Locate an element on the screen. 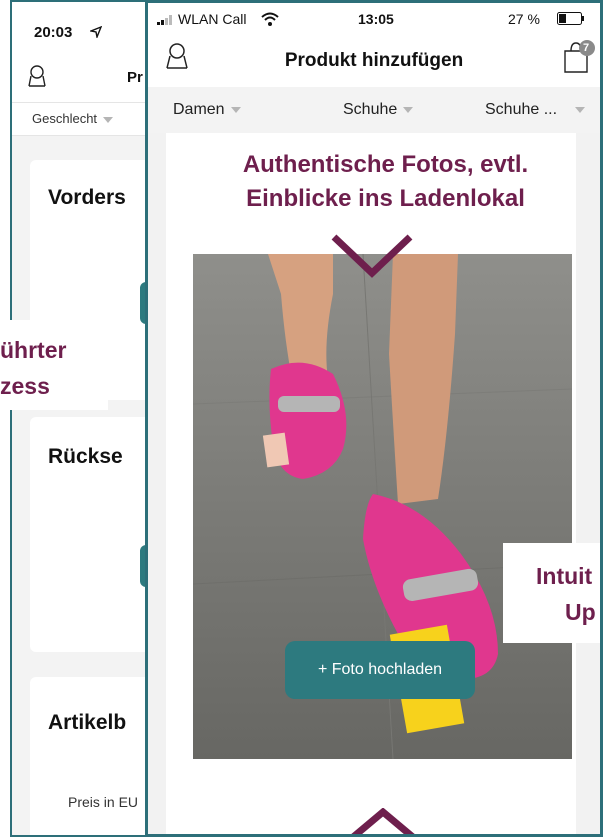  back-filter-bar: Geschlecht is located at coordinates (85, 119).